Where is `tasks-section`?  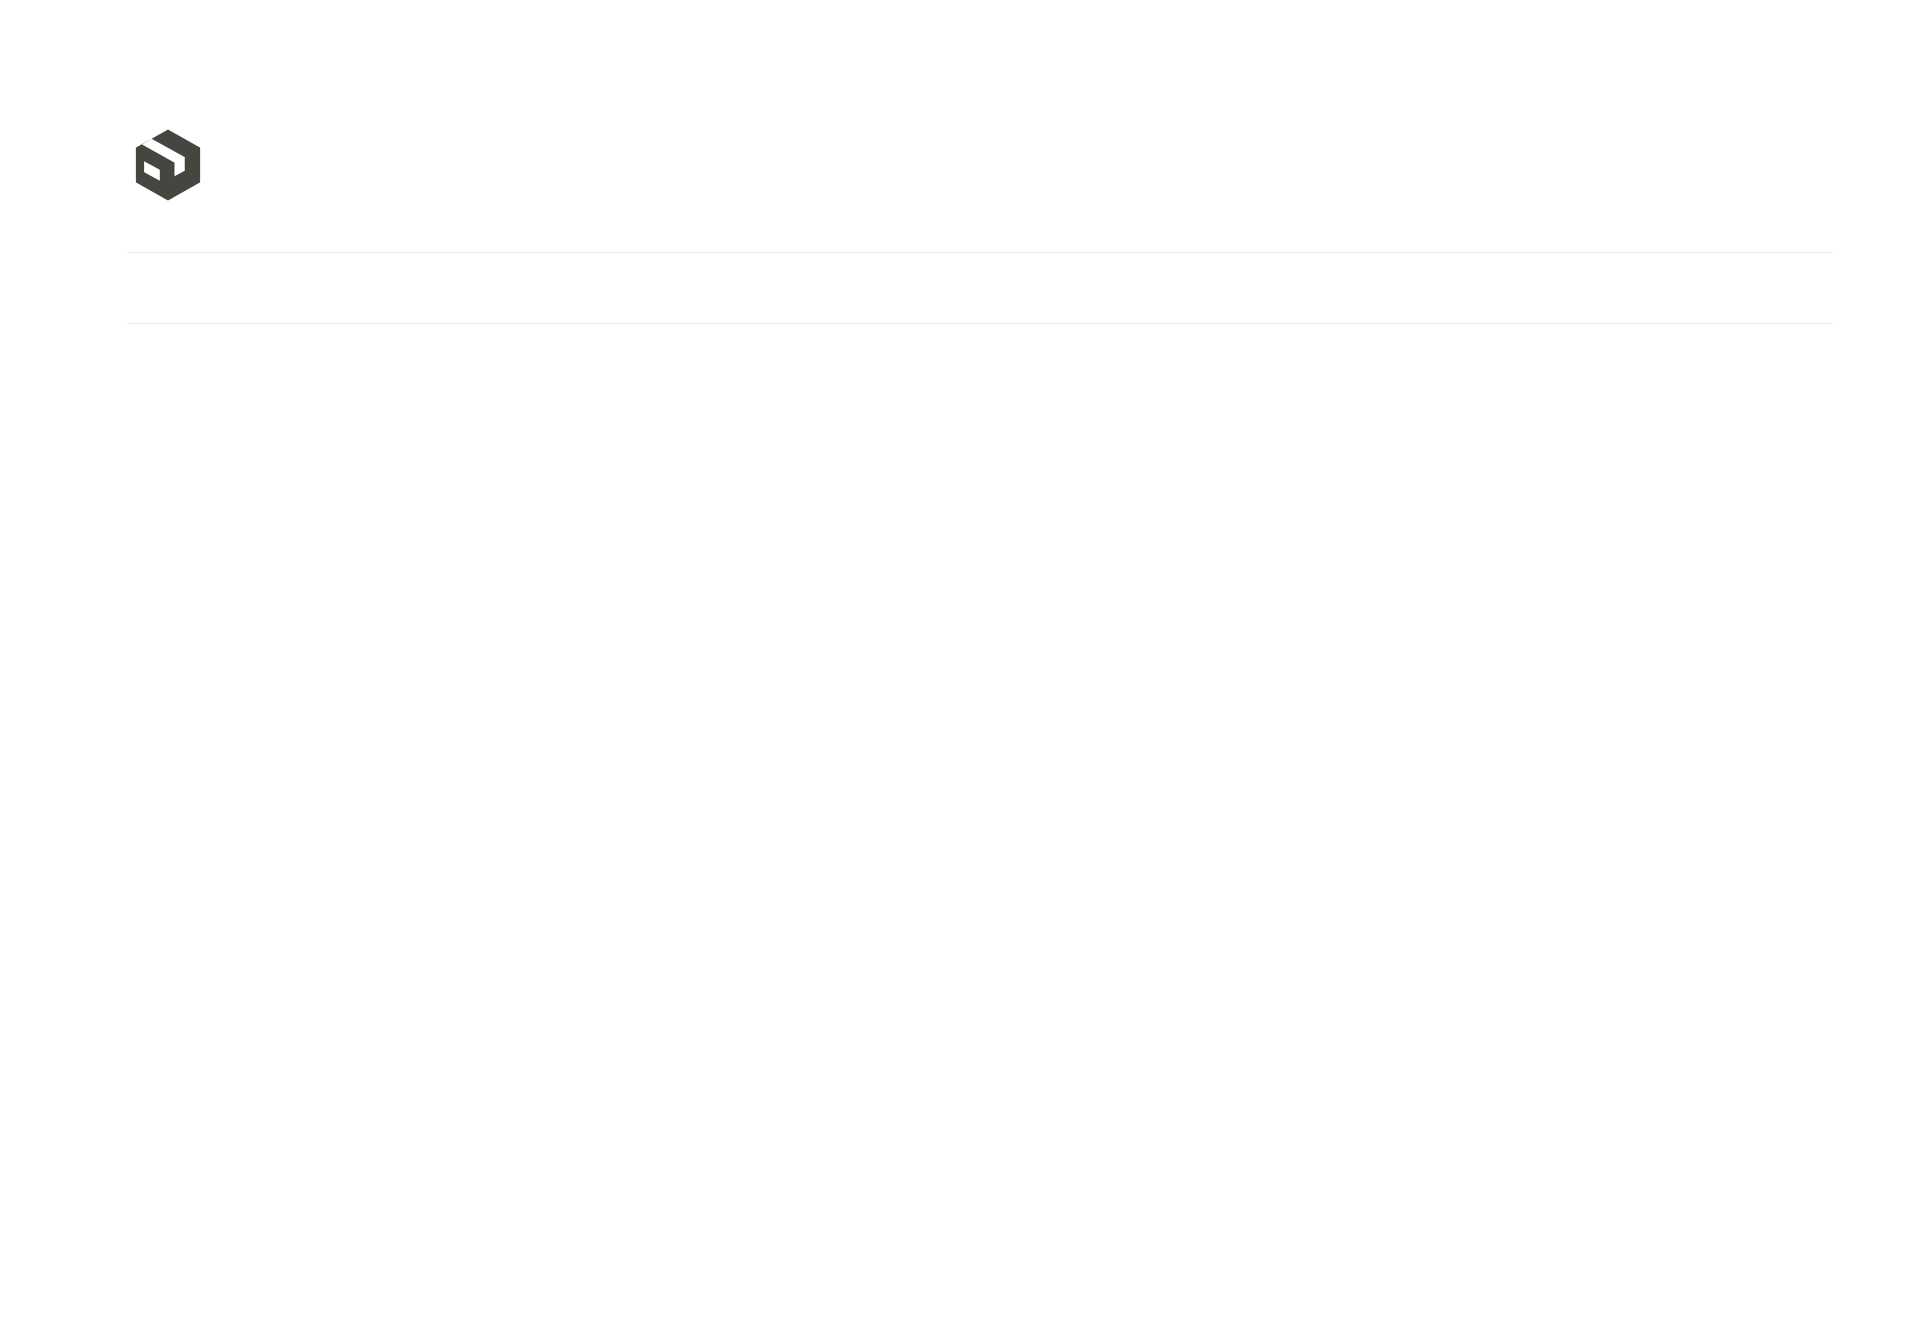 tasks-section is located at coordinates (1023, 335).